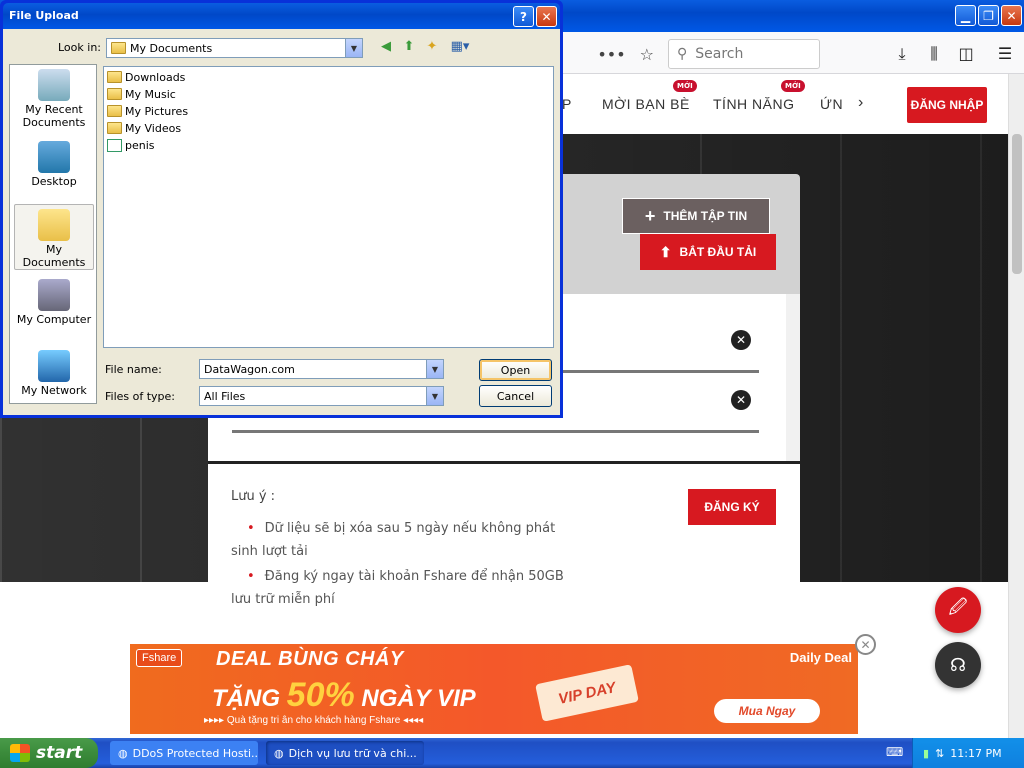  Describe the element at coordinates (732, 507) in the screenshot. I see `register-button: ĐĂNG KÝ` at that location.